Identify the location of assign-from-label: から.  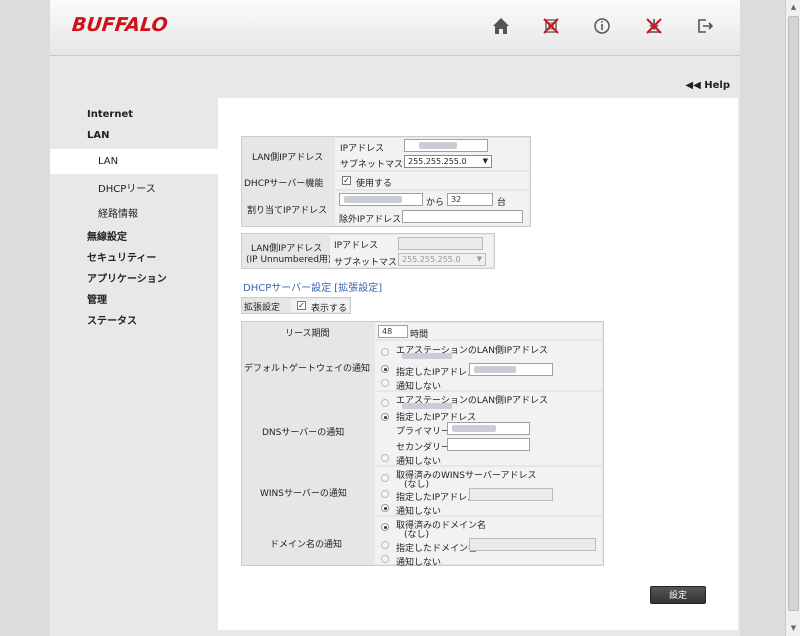
(435, 203).